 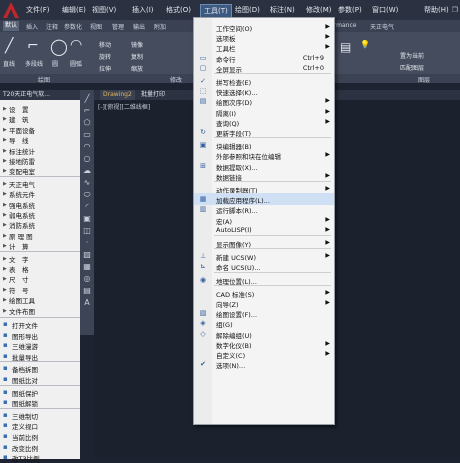 I want to click on side-panel-item: 文 字, so click(x=19, y=259).